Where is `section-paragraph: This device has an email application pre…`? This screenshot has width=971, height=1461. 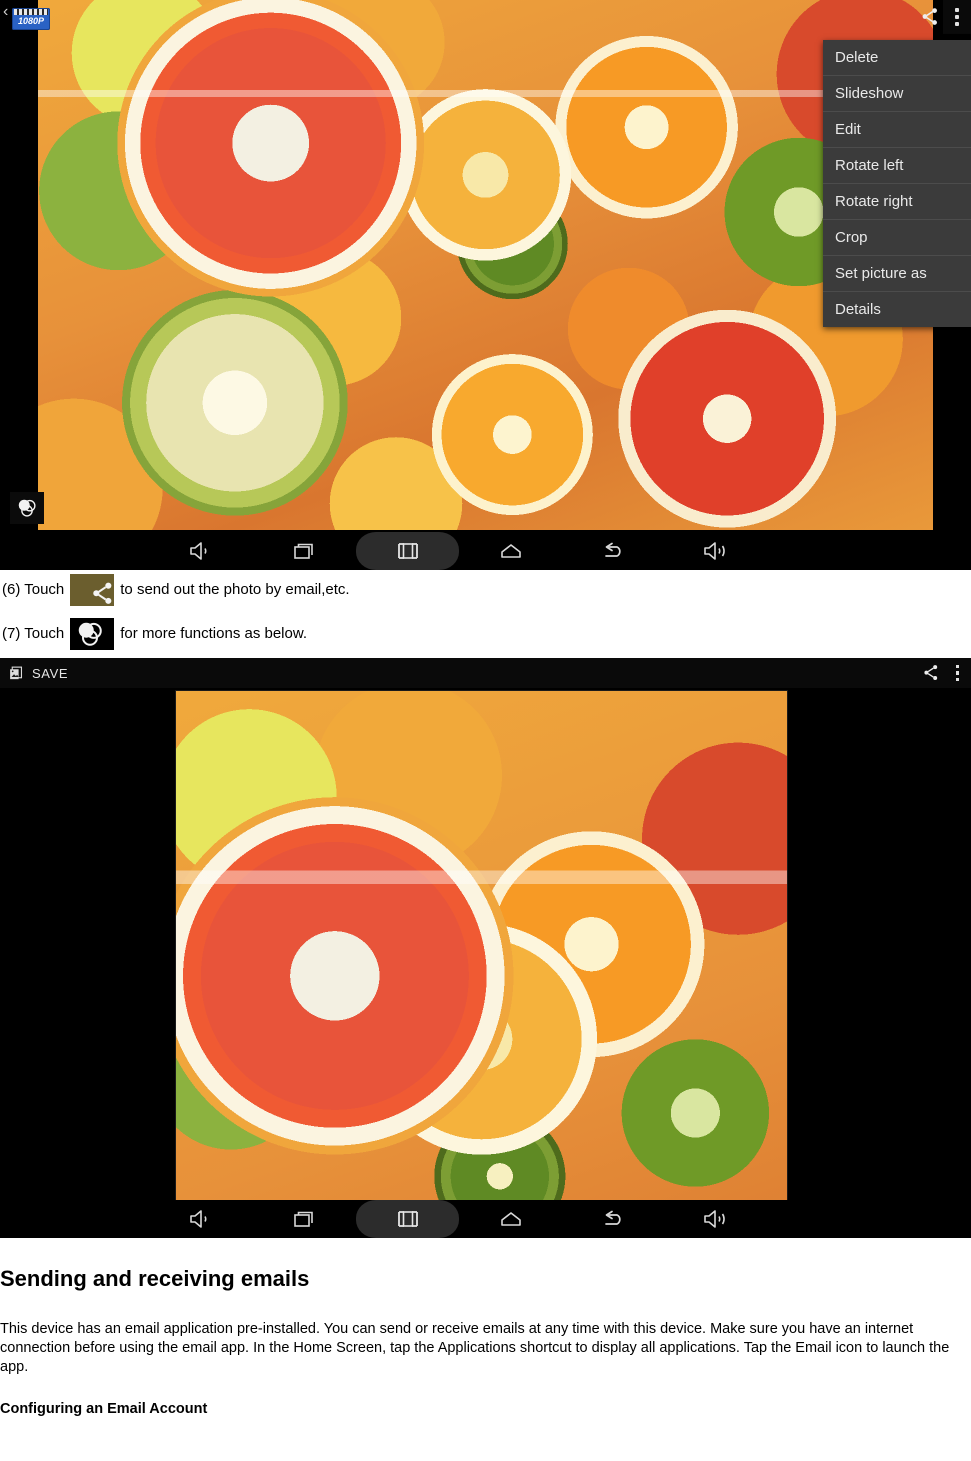 section-paragraph: This device has an email application pre… is located at coordinates (475, 1348).